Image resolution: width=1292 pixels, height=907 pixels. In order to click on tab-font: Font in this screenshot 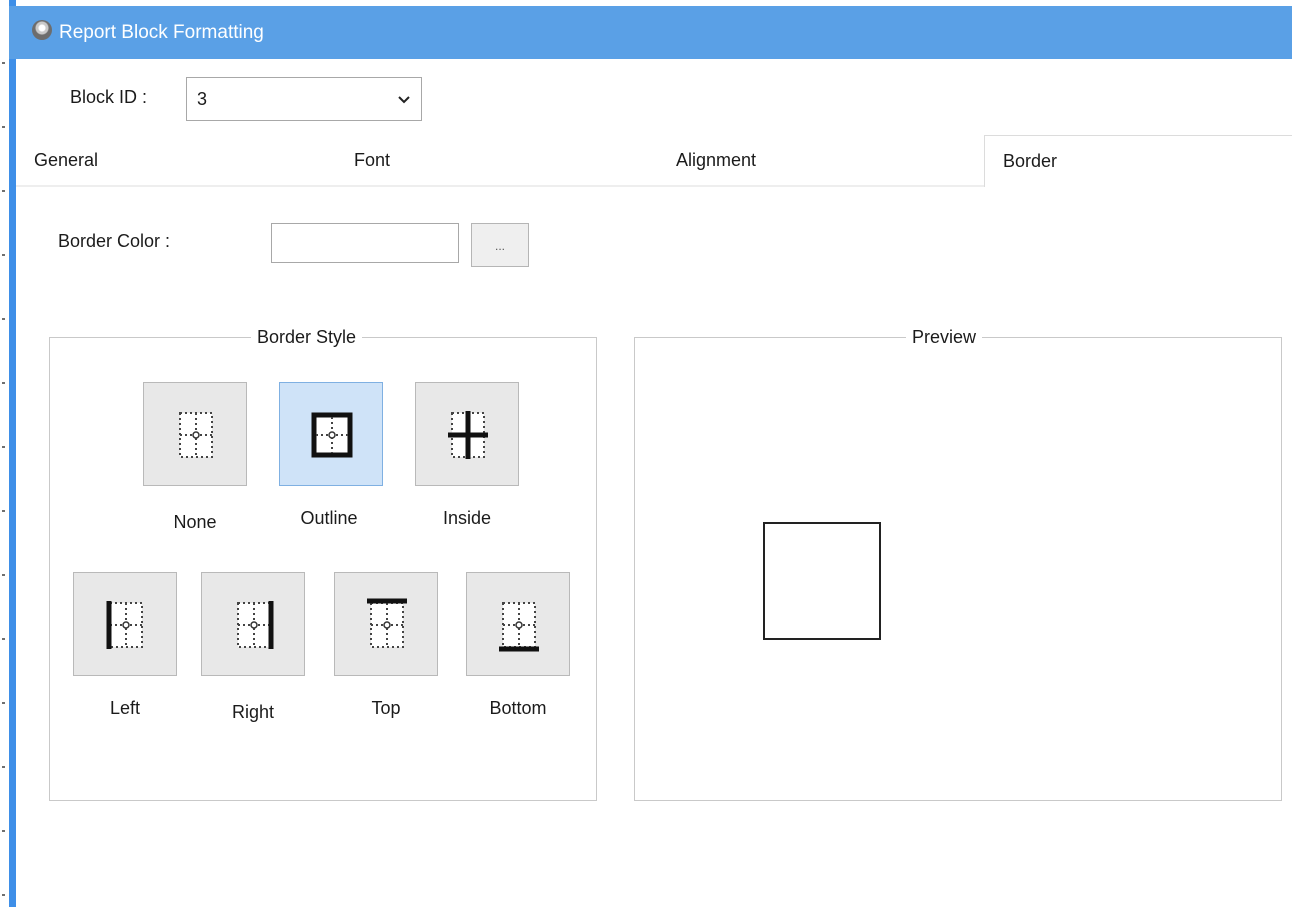, I will do `click(496, 161)`.